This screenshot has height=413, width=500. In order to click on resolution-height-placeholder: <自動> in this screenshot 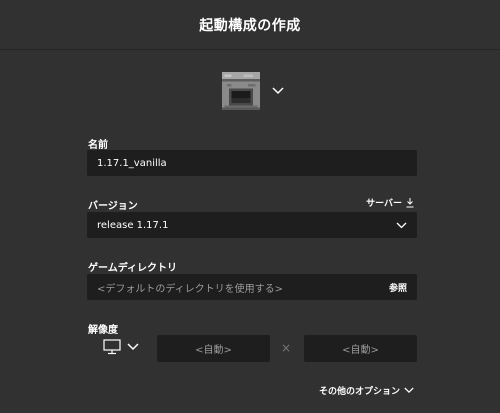, I will do `click(360, 350)`.